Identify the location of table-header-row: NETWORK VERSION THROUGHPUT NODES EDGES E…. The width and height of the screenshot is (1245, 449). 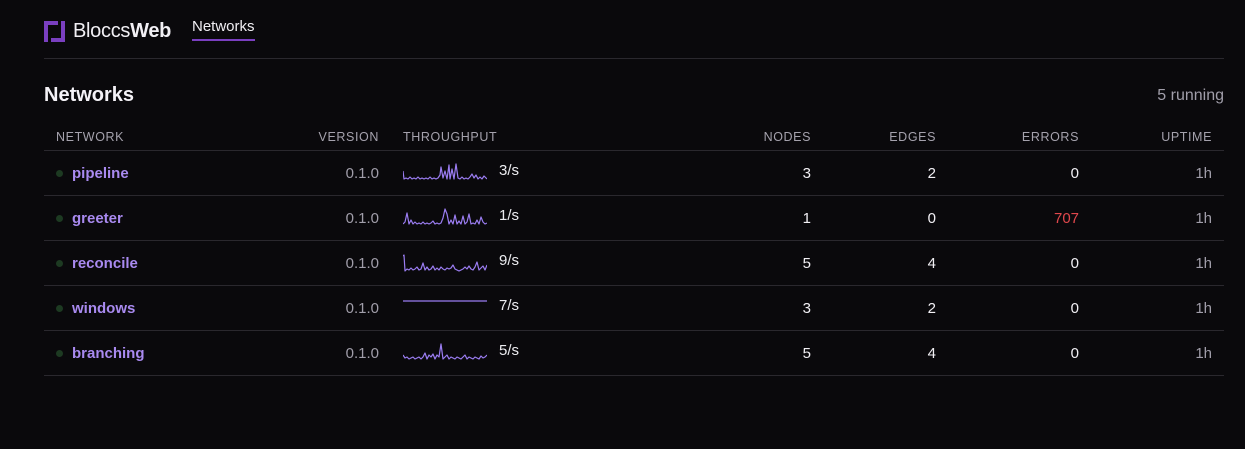
(634, 137).